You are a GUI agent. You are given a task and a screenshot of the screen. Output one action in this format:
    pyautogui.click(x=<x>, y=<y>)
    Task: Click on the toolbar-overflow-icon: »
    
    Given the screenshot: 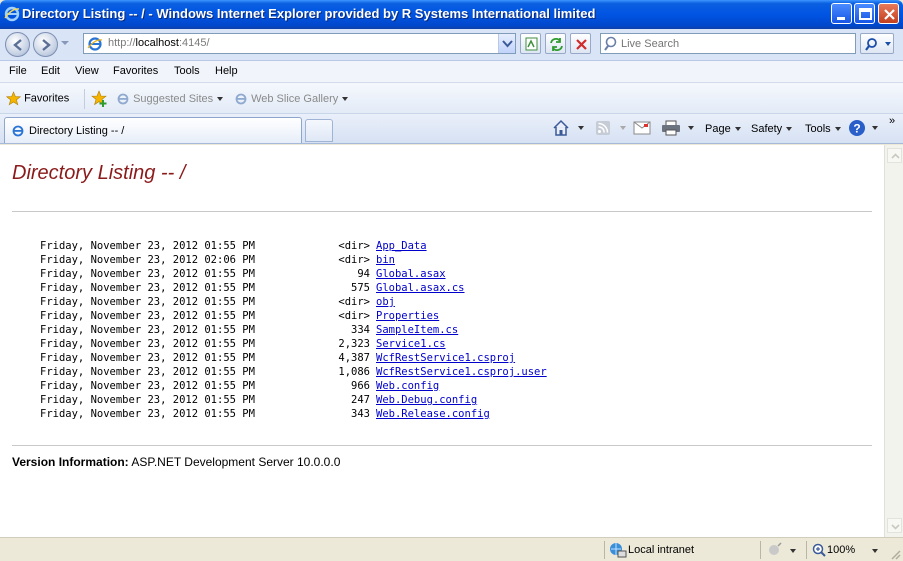 What is the action you would take?
    pyautogui.click(x=892, y=121)
    